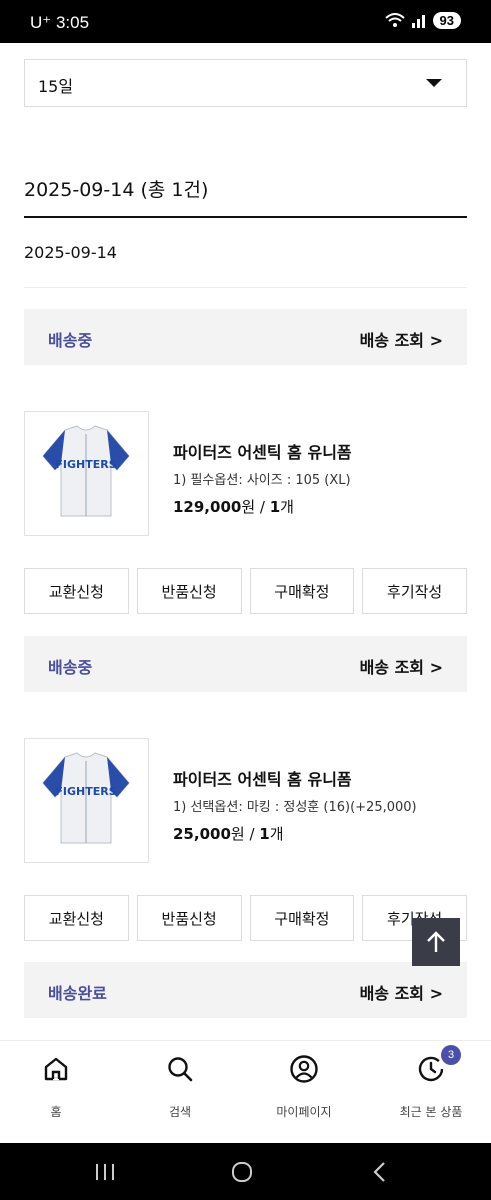  Describe the element at coordinates (56, 1086) in the screenshot. I see `nav-home: 홈` at that location.